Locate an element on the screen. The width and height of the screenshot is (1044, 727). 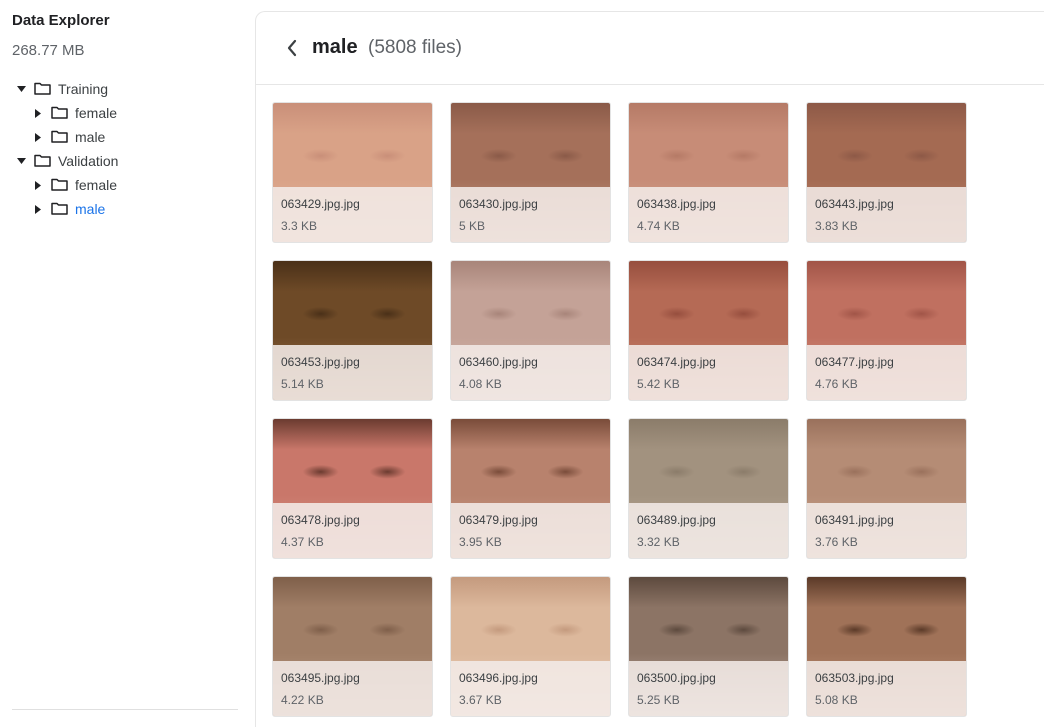
file-size: 3.95 KB is located at coordinates (480, 542).